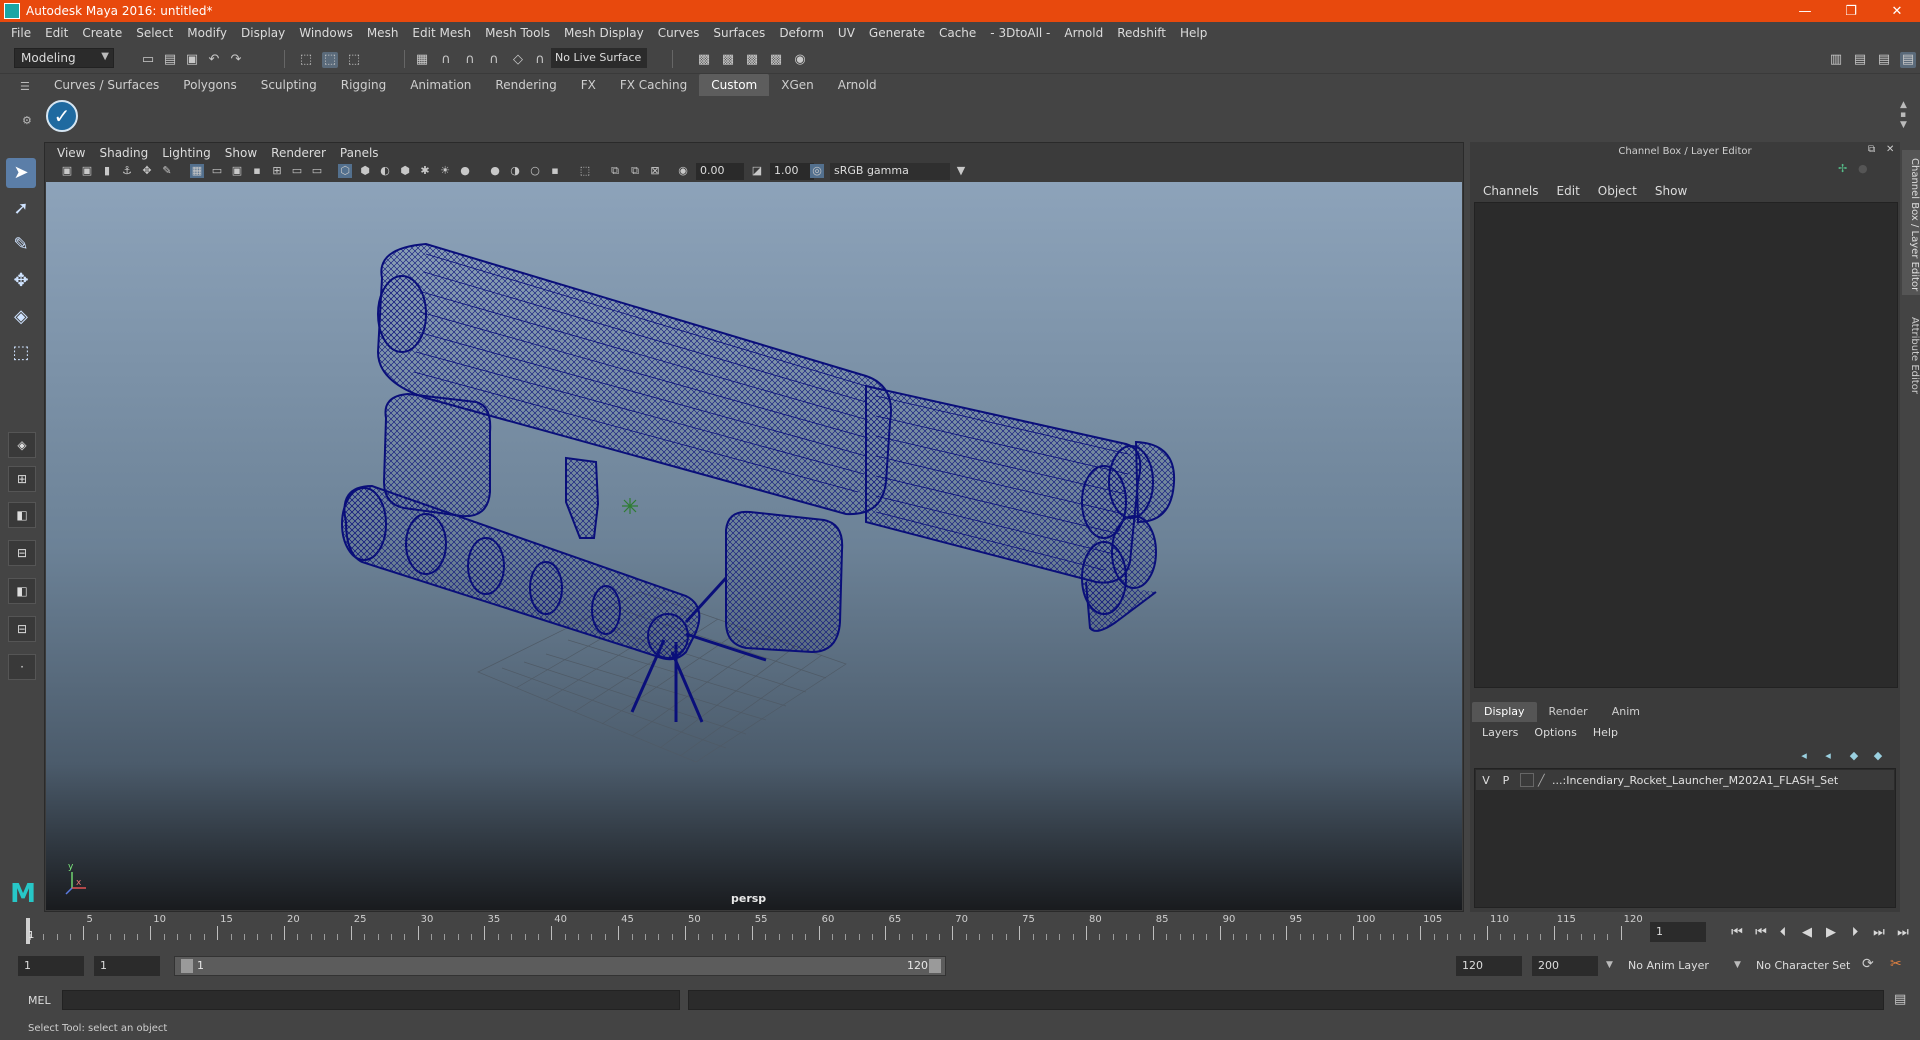 This screenshot has height=1040, width=1920. I want to click on new-scene-icon: ▭, so click(148, 60).